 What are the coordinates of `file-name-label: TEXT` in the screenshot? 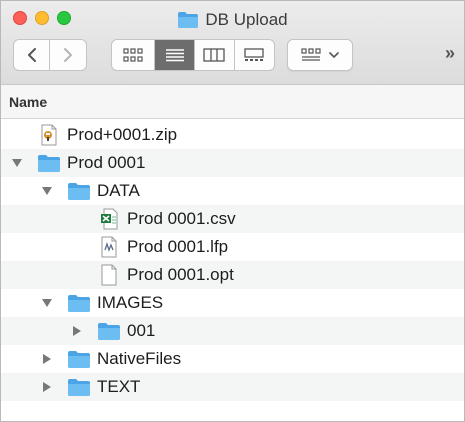 It's located at (119, 386).